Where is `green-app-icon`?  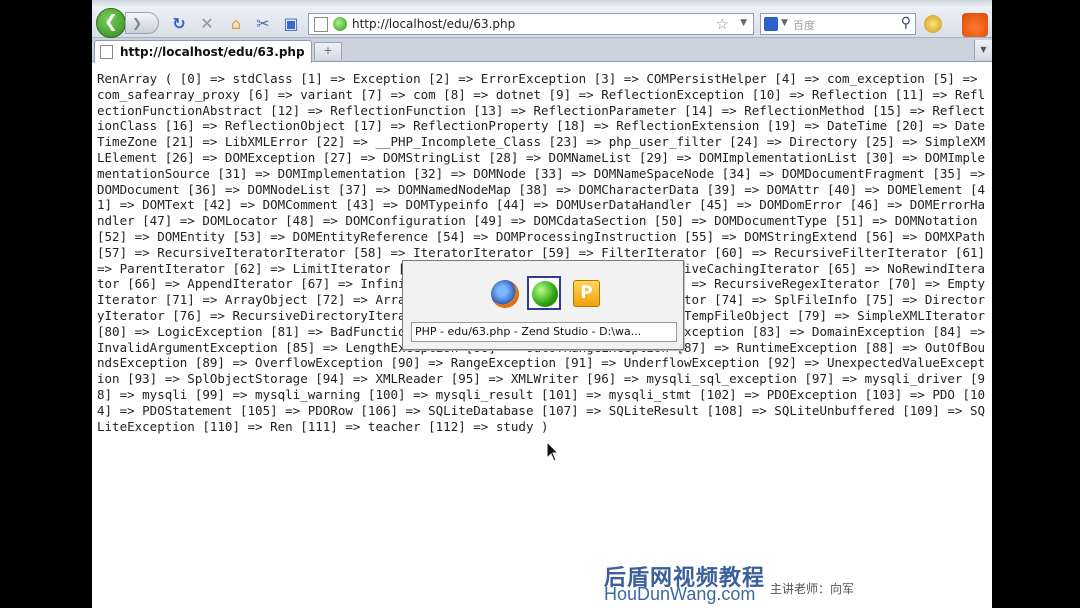
green-app-icon is located at coordinates (544, 293).